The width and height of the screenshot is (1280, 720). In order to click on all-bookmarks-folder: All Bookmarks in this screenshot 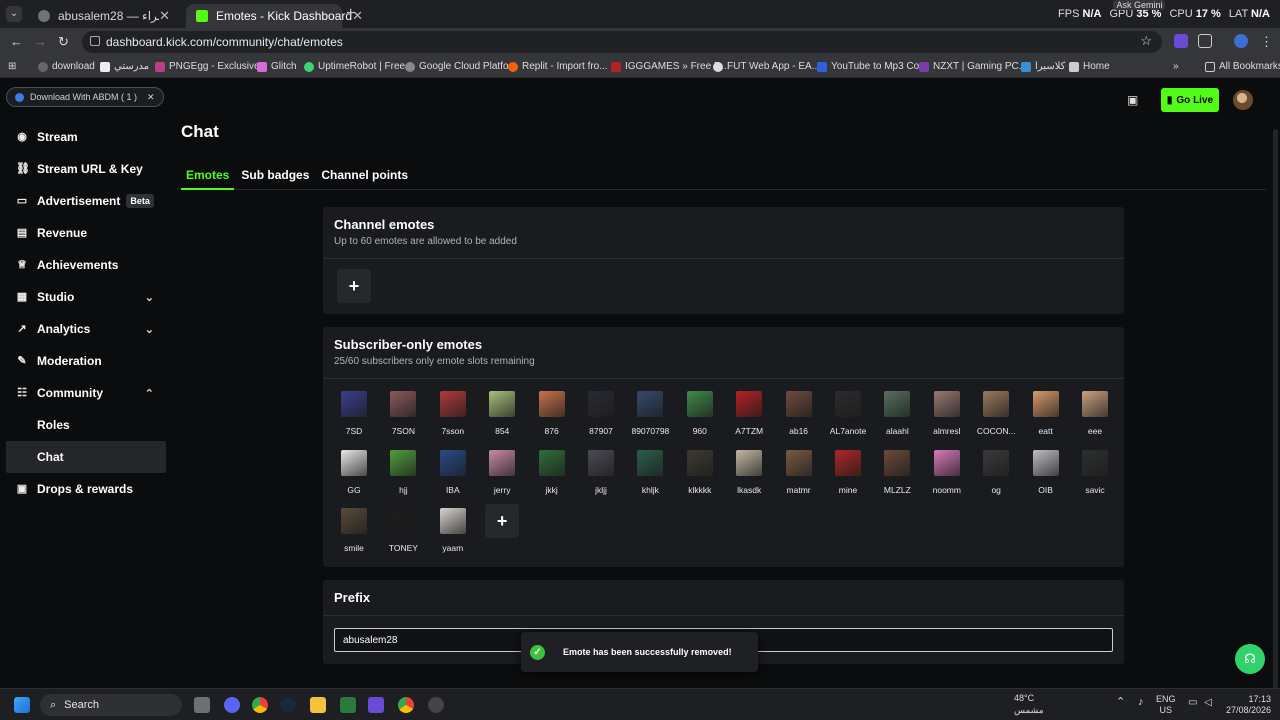, I will do `click(1242, 66)`.